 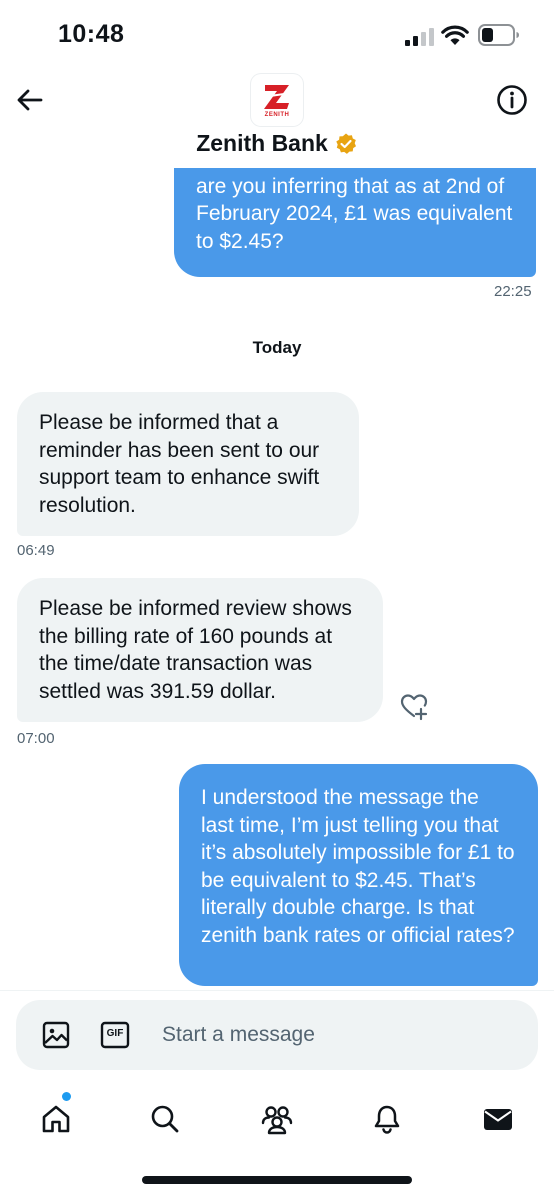 I want to click on day-divider: Today, so click(x=277, y=347).